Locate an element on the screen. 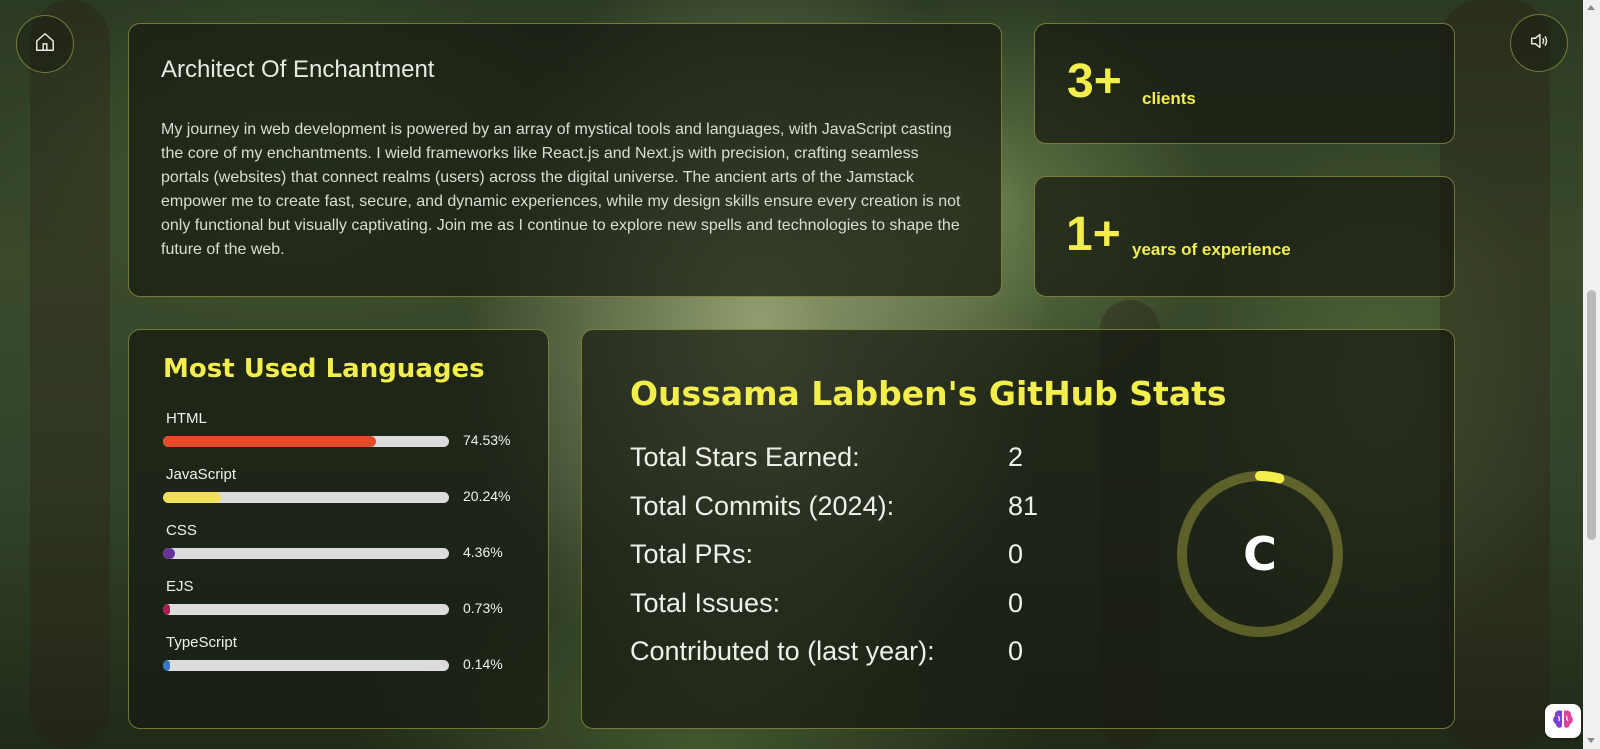 This screenshot has height=749, width=1600. github-stat-value: 2 is located at coordinates (1016, 457).